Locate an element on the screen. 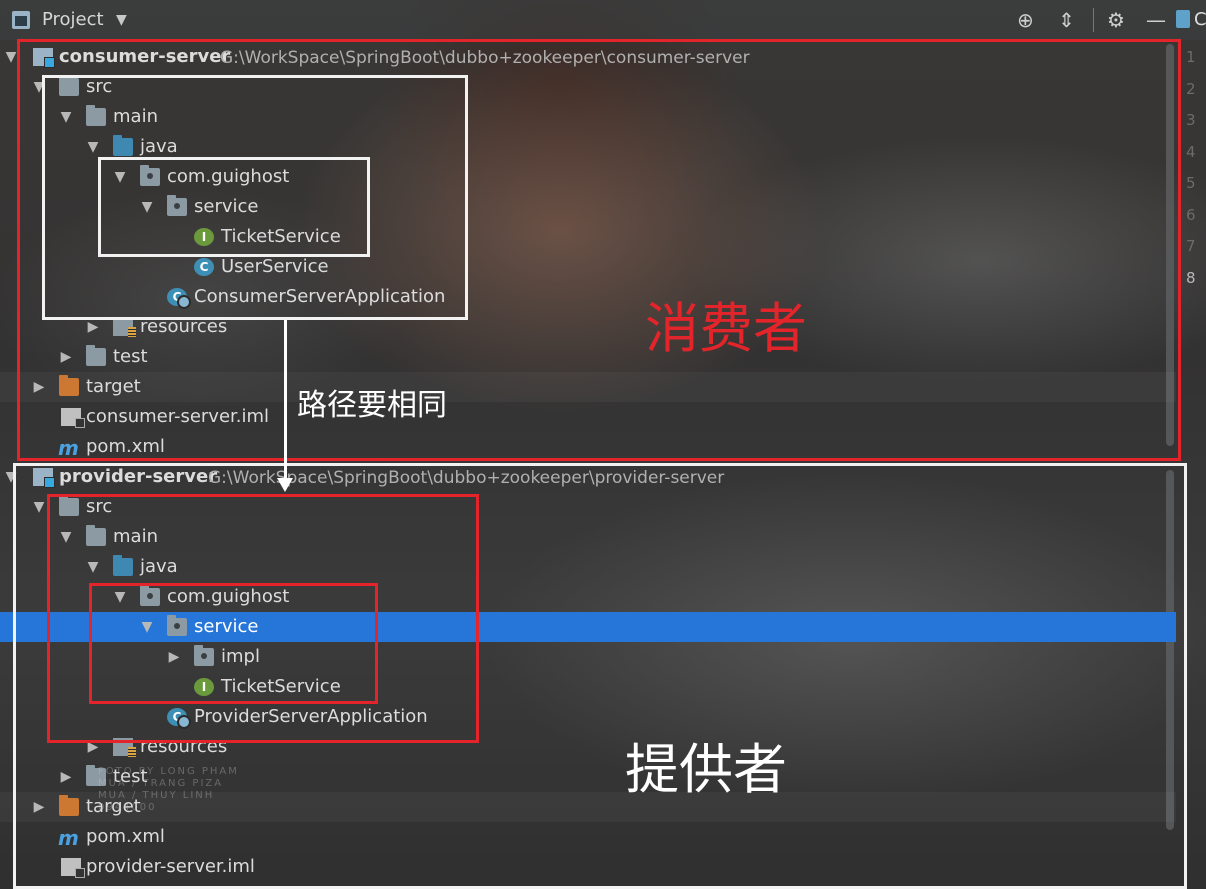  provider-package-box is located at coordinates (233, 643).